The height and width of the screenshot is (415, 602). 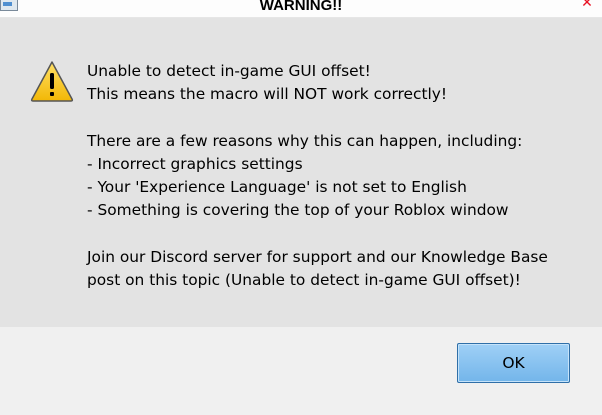 What do you see at coordinates (513, 363) in the screenshot?
I see `ok-button: OK` at bounding box center [513, 363].